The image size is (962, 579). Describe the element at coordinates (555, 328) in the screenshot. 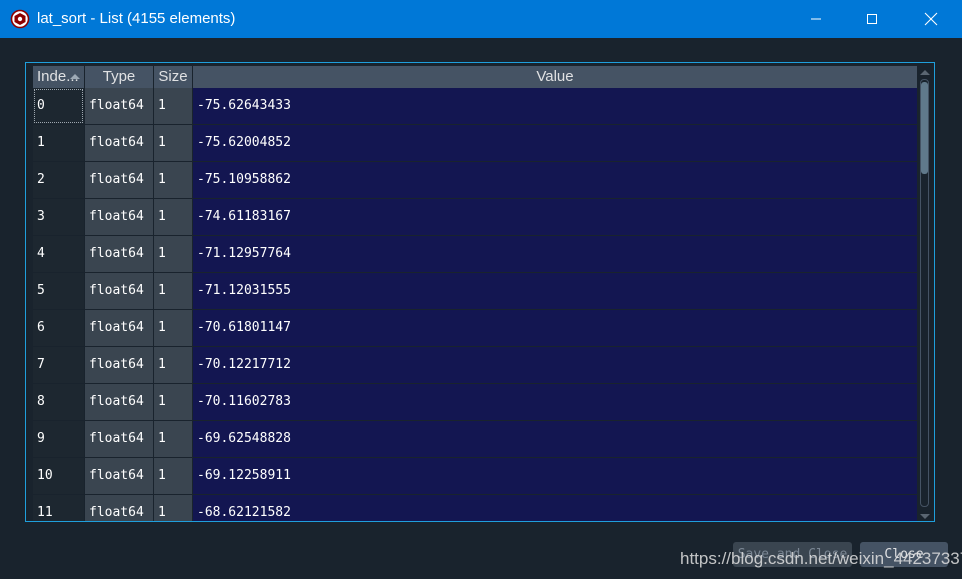

I see `cell-value: -70.61801147` at that location.